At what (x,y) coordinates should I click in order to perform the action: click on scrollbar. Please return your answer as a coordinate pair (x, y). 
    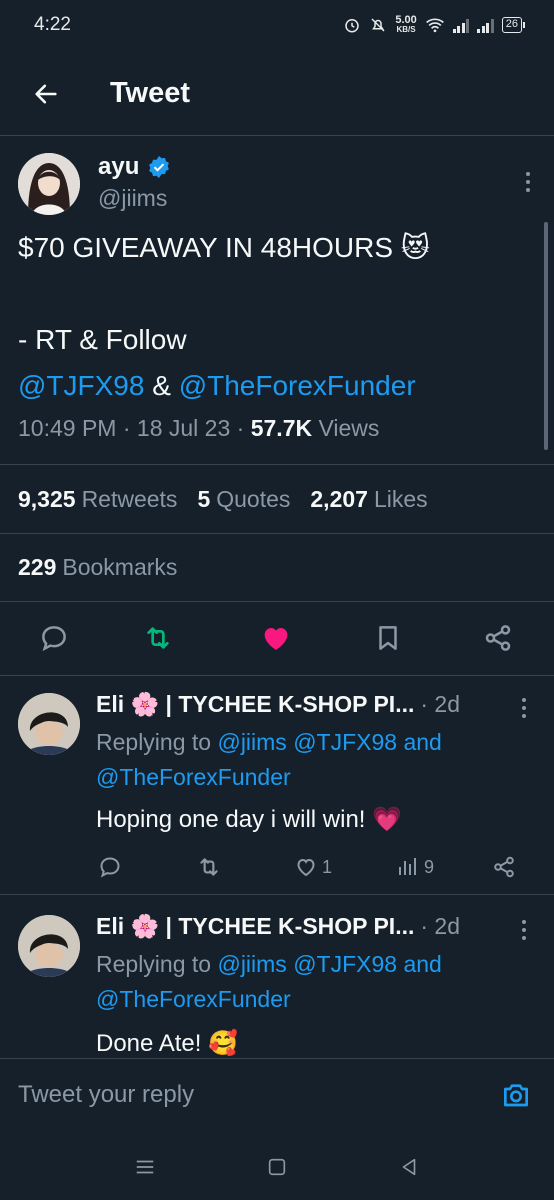
    Looking at the image, I should click on (546, 336).